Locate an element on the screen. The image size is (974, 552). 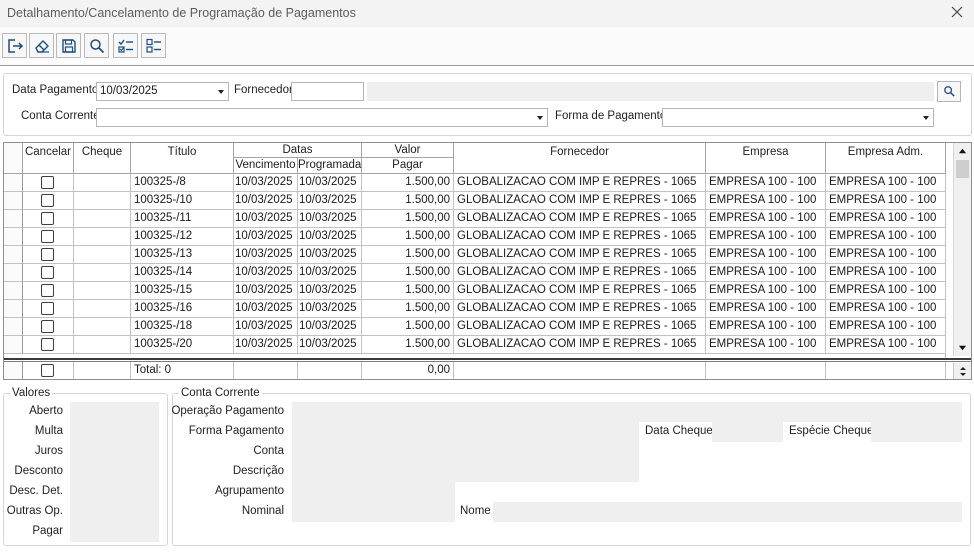
scroll-up-icon is located at coordinates (962, 151).